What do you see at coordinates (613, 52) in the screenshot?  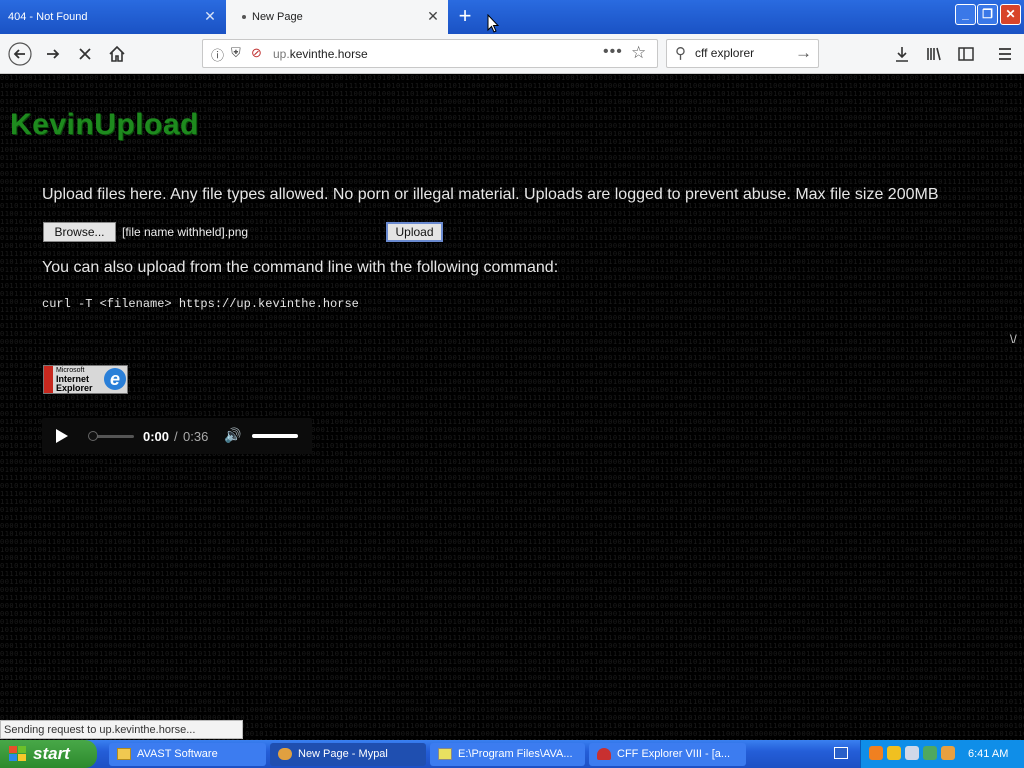 I see `page-actions-menu-icon: •••` at bounding box center [613, 52].